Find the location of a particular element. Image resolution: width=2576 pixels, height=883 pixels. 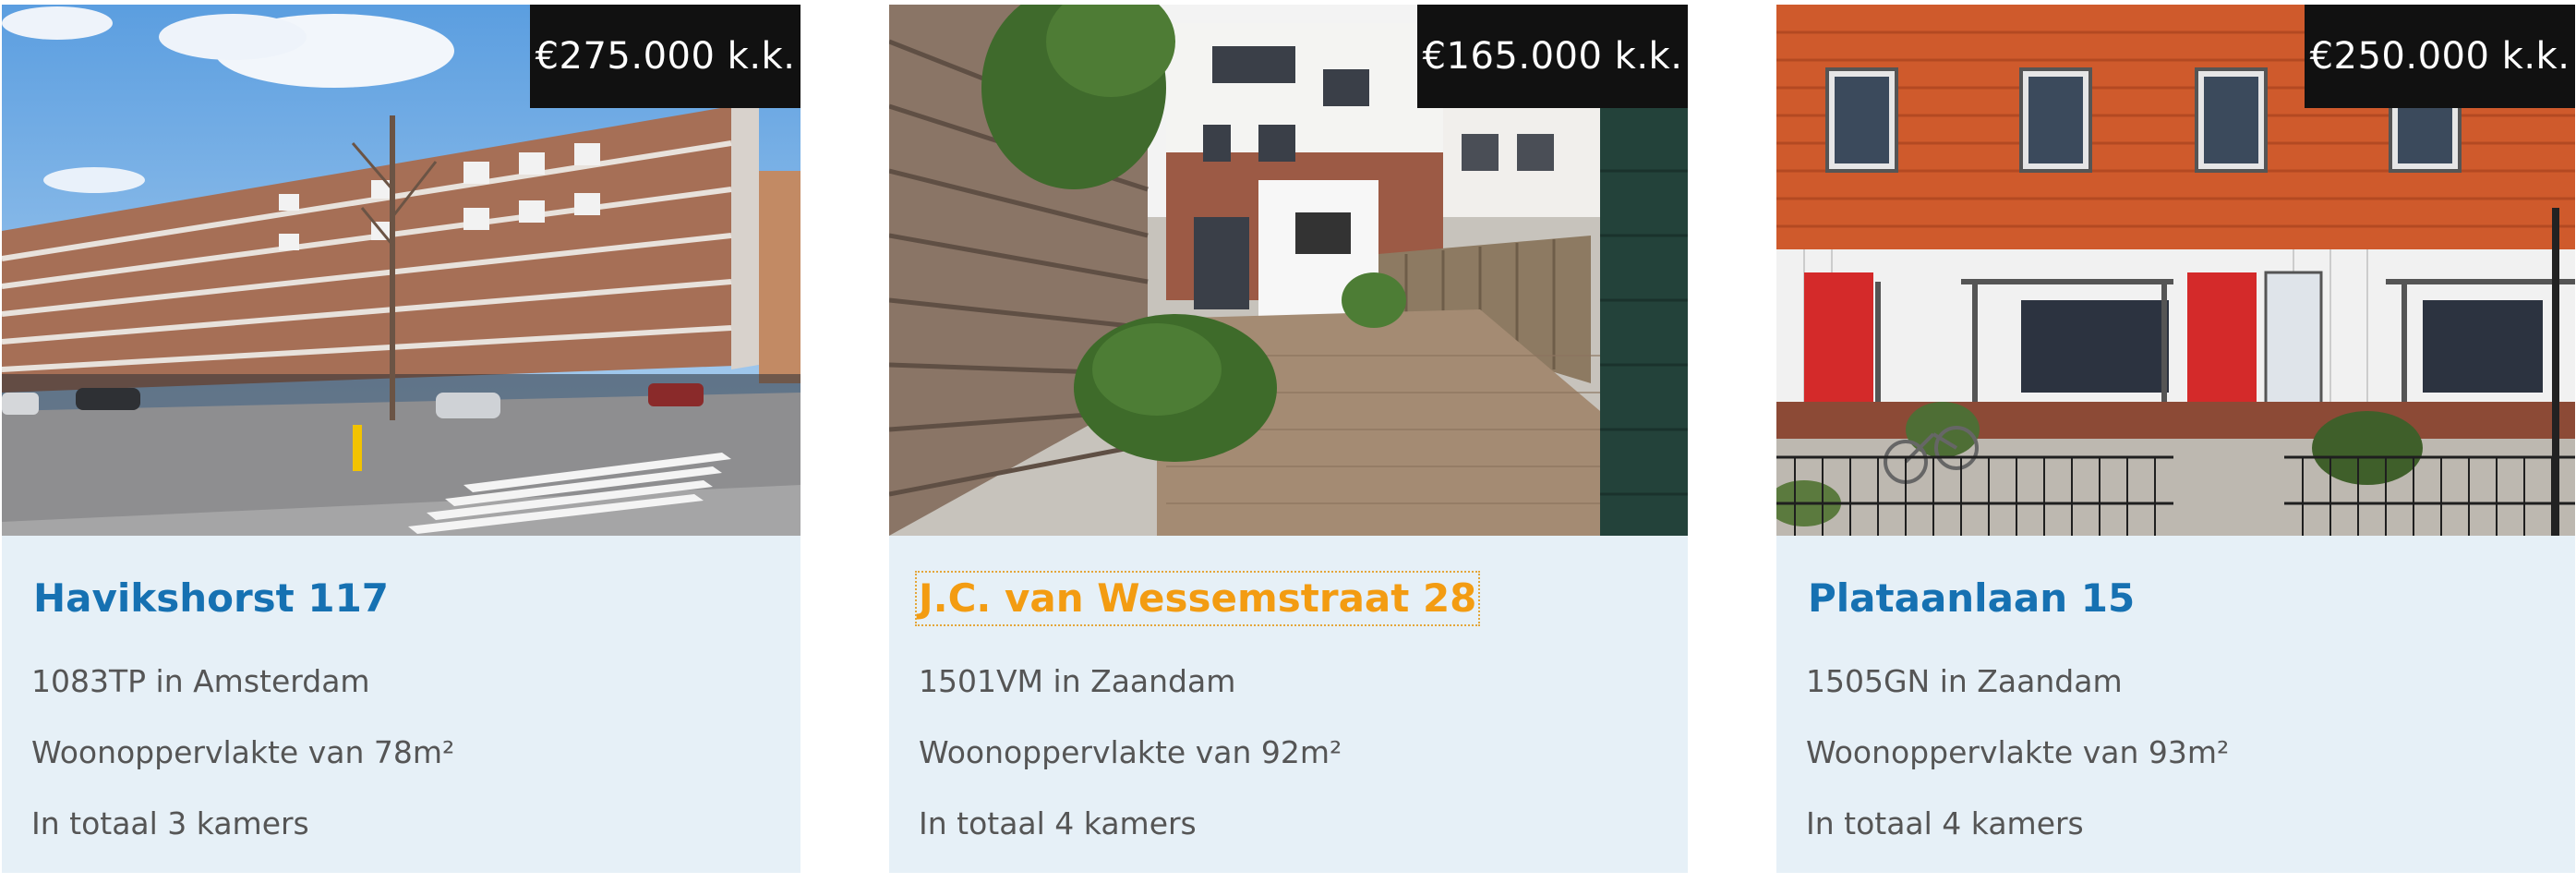

listing-title-link: J.C. van Wessemstraat 28 is located at coordinates (1197, 598).